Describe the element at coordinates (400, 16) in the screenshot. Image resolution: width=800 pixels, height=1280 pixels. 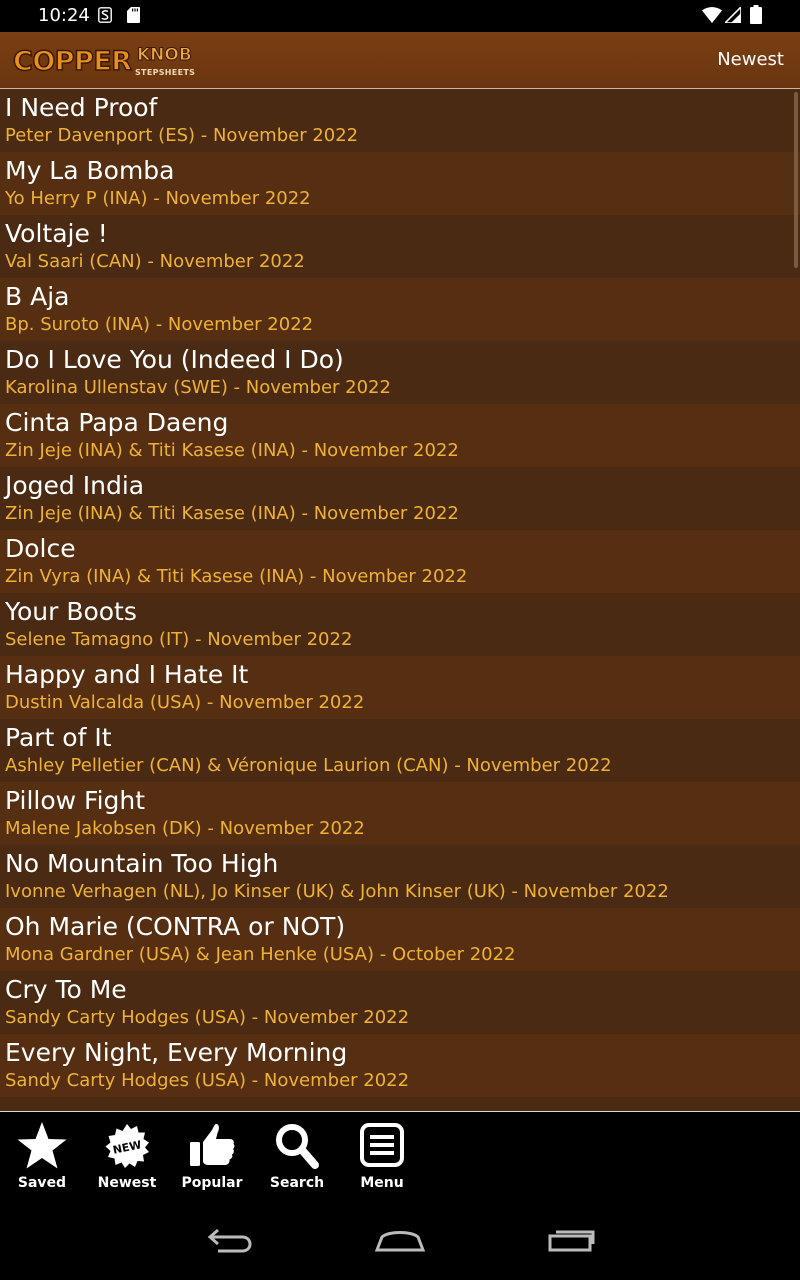
I see `status-bar: 10:24` at that location.